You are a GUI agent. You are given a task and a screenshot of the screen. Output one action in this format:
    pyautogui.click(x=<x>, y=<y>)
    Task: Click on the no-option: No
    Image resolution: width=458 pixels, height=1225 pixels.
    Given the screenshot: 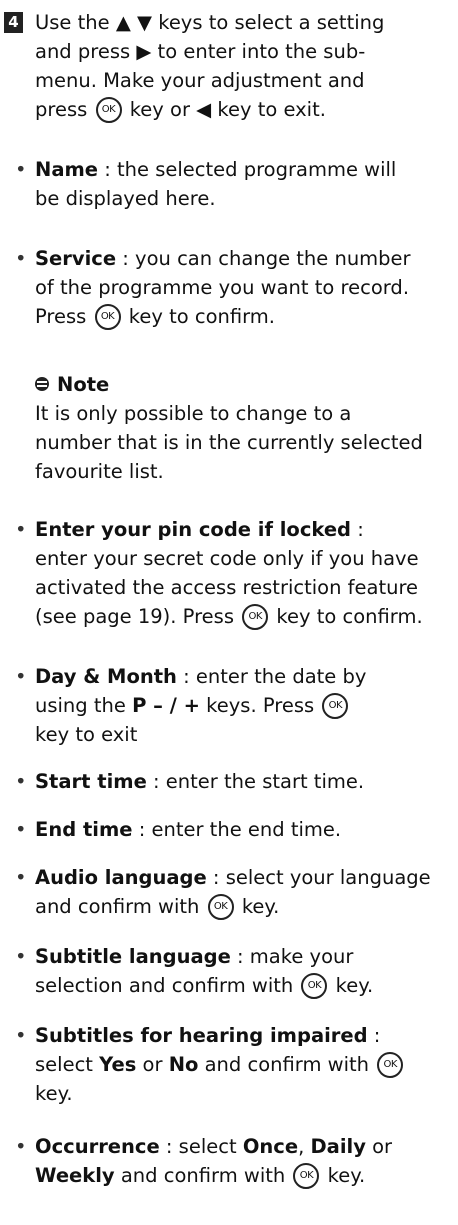 What is the action you would take?
    pyautogui.click(x=183, y=1064)
    